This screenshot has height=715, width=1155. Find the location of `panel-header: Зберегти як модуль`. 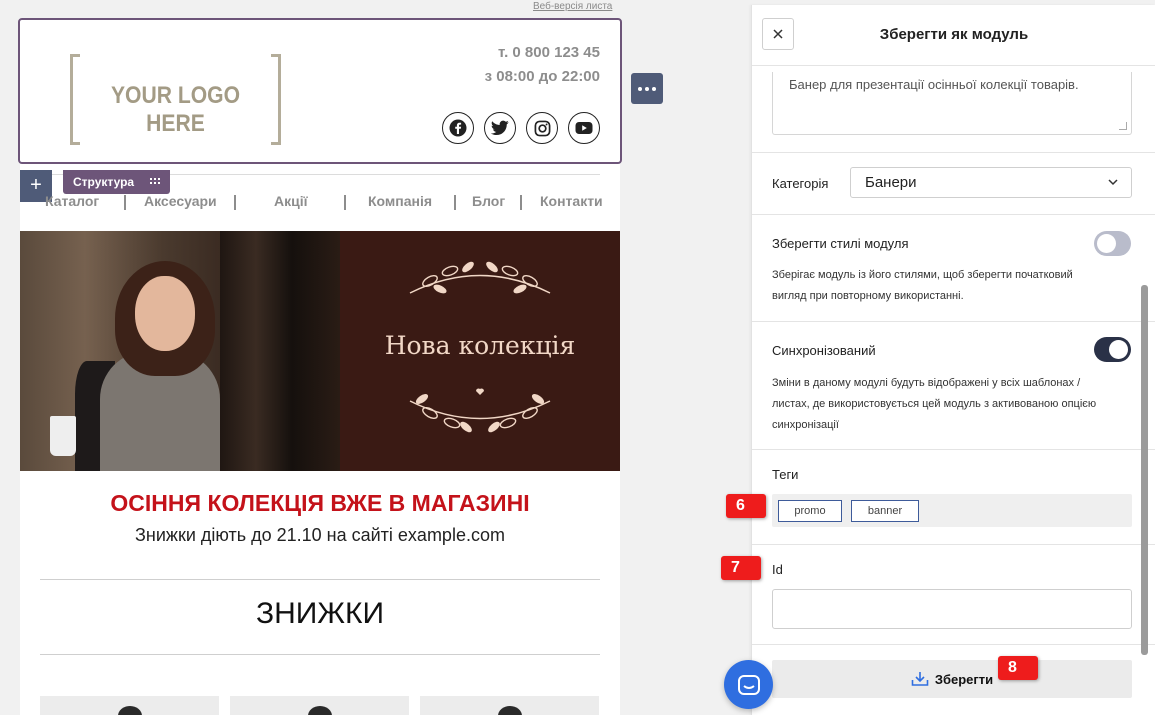

panel-header: Зберегти як модуль is located at coordinates (953, 35).